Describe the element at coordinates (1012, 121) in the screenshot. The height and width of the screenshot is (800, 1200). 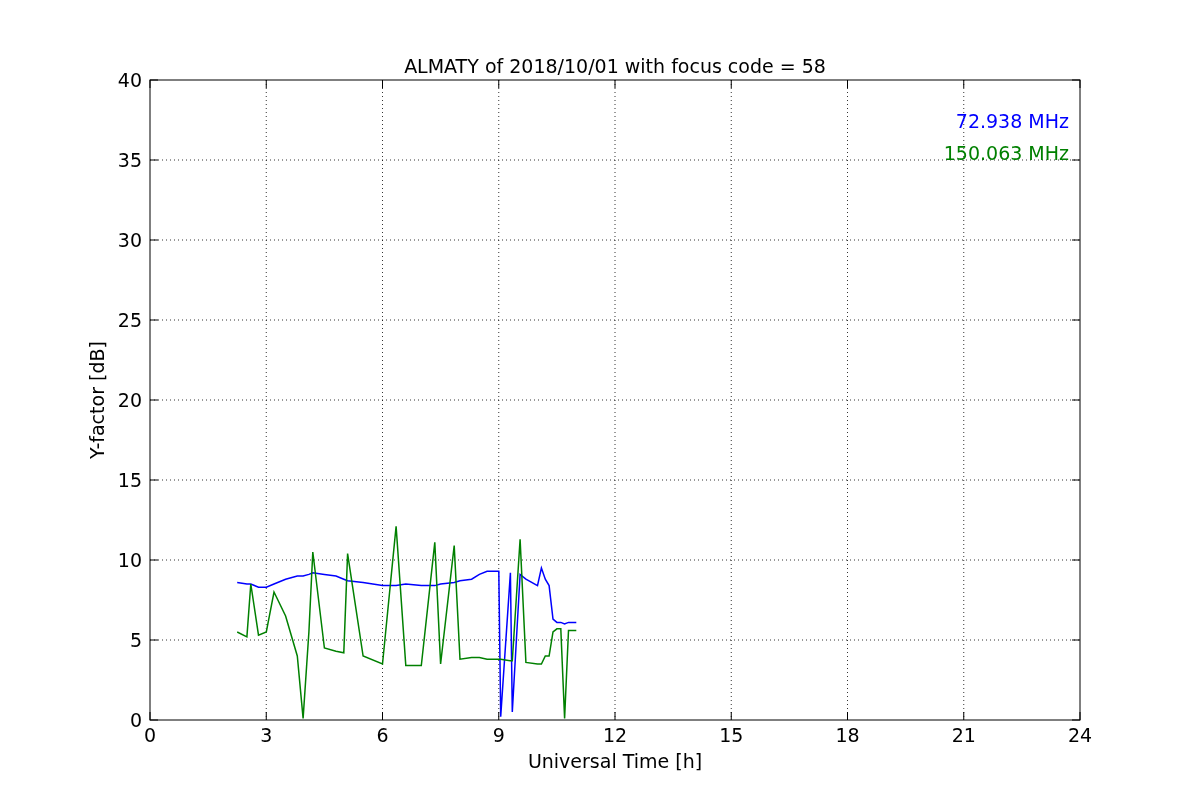
I see `legend-label: 72.938 MHz` at that location.